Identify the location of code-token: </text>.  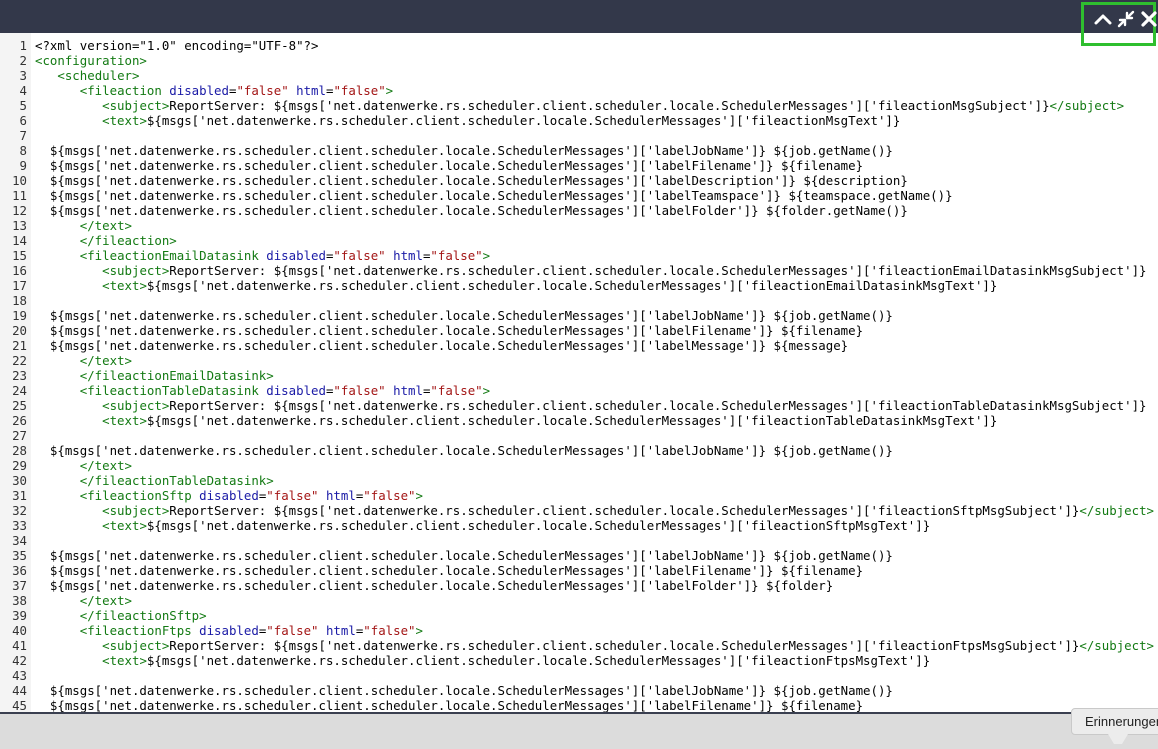
(105, 600).